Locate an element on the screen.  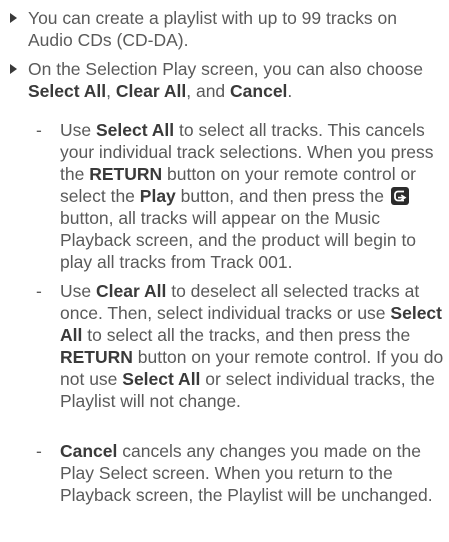
play-term: Play is located at coordinates (157, 196).